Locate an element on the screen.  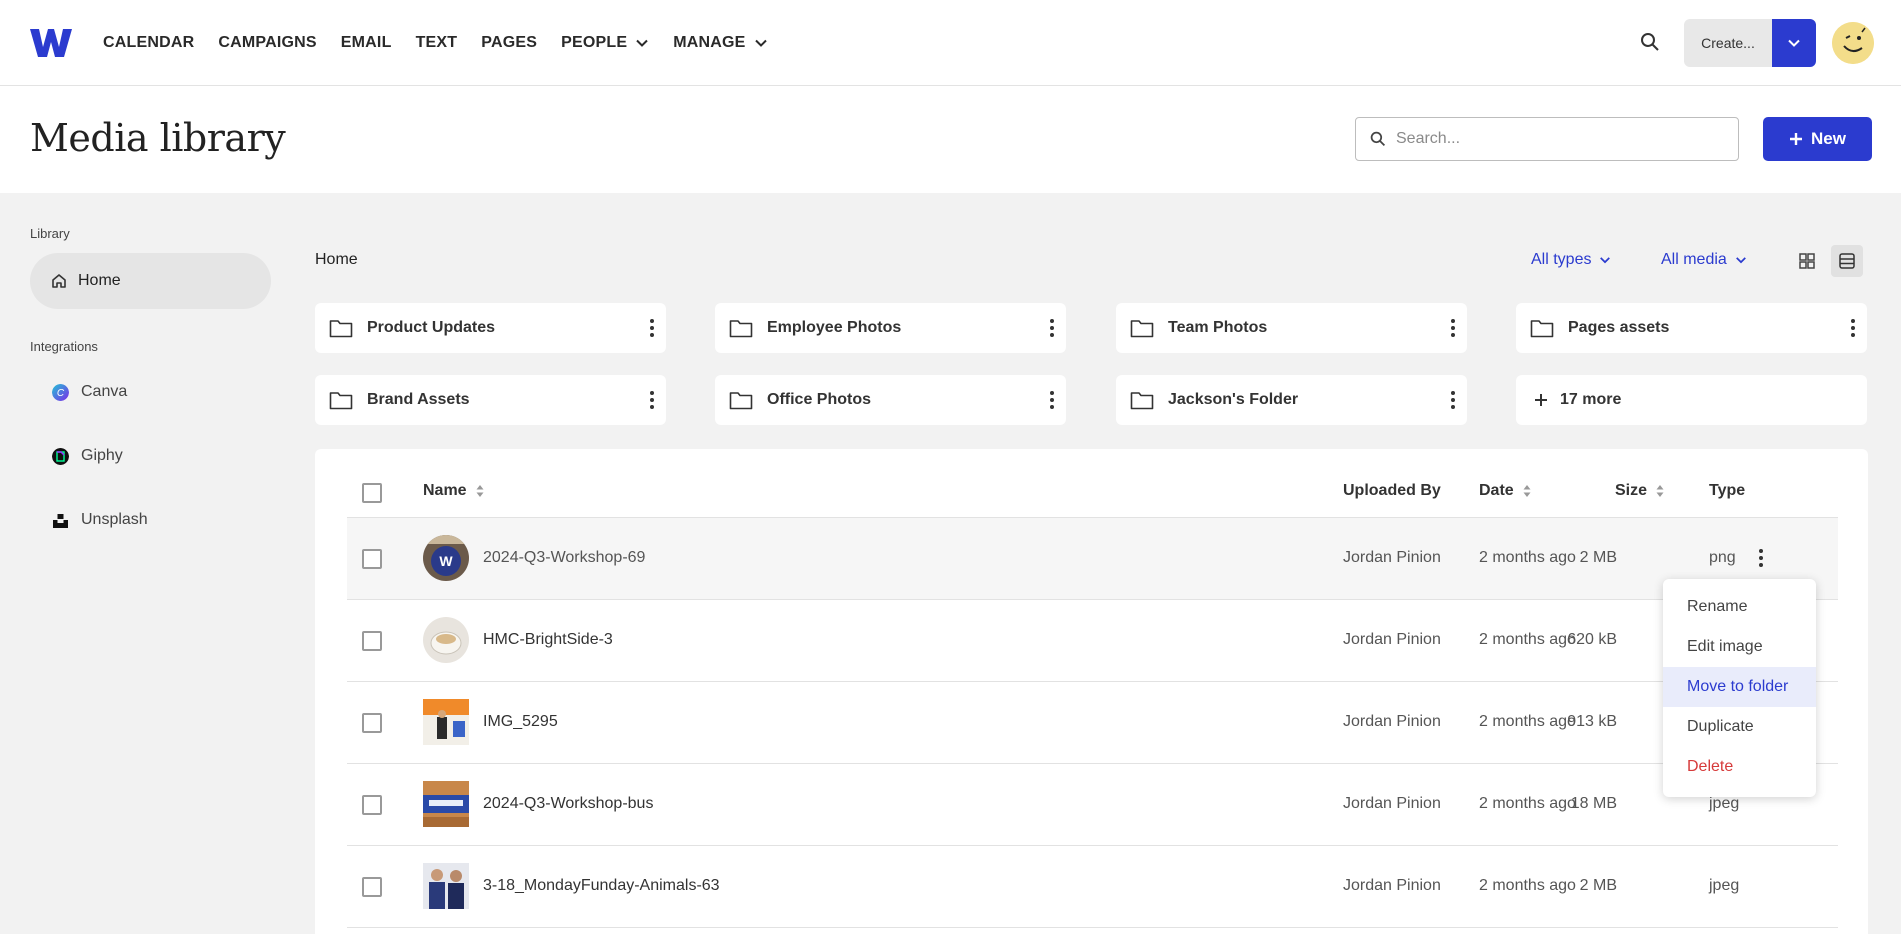
folder-card: Employee Photos is located at coordinates (890, 328).